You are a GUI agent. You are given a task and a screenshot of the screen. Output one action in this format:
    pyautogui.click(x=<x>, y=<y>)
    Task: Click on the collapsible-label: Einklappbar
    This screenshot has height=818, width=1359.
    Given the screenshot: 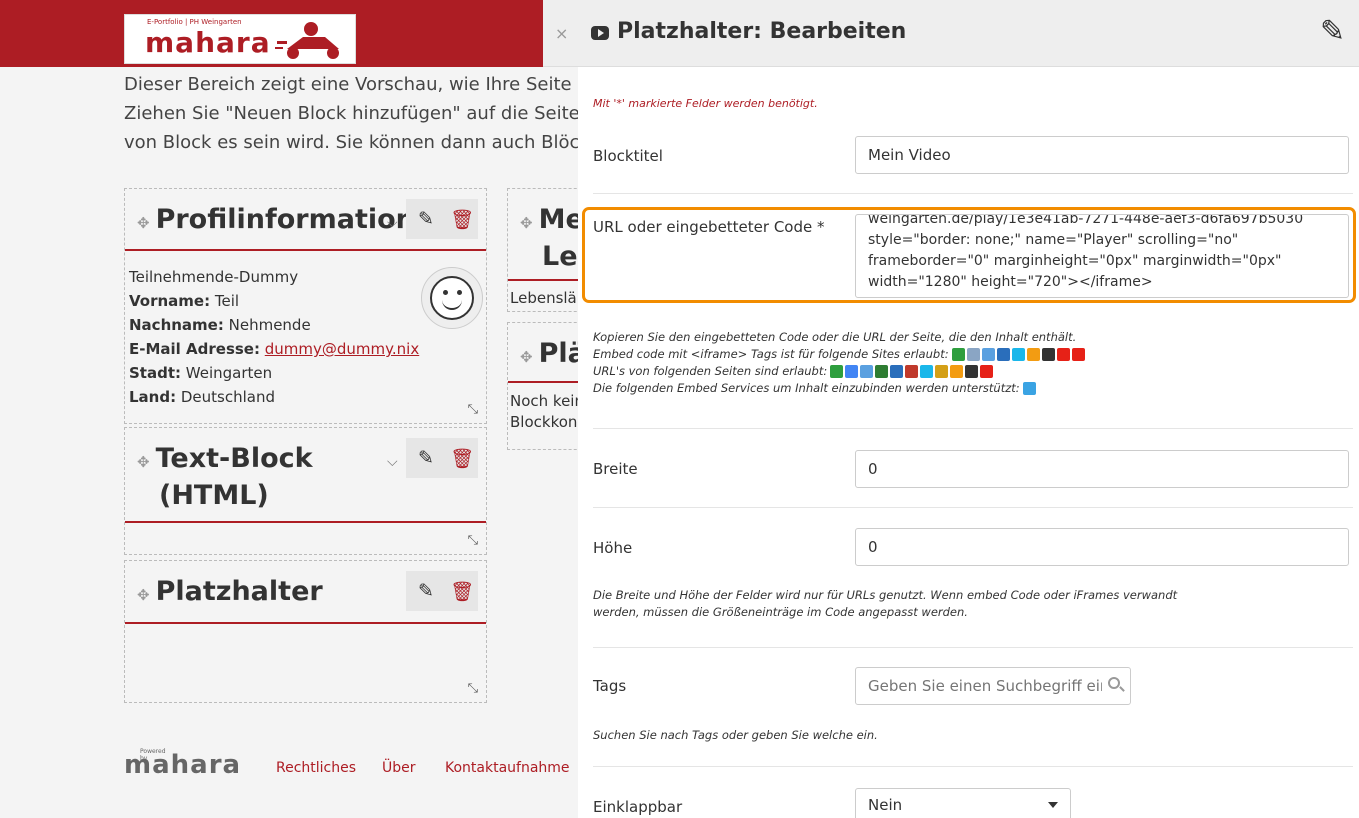 What is the action you would take?
    pyautogui.click(x=638, y=807)
    